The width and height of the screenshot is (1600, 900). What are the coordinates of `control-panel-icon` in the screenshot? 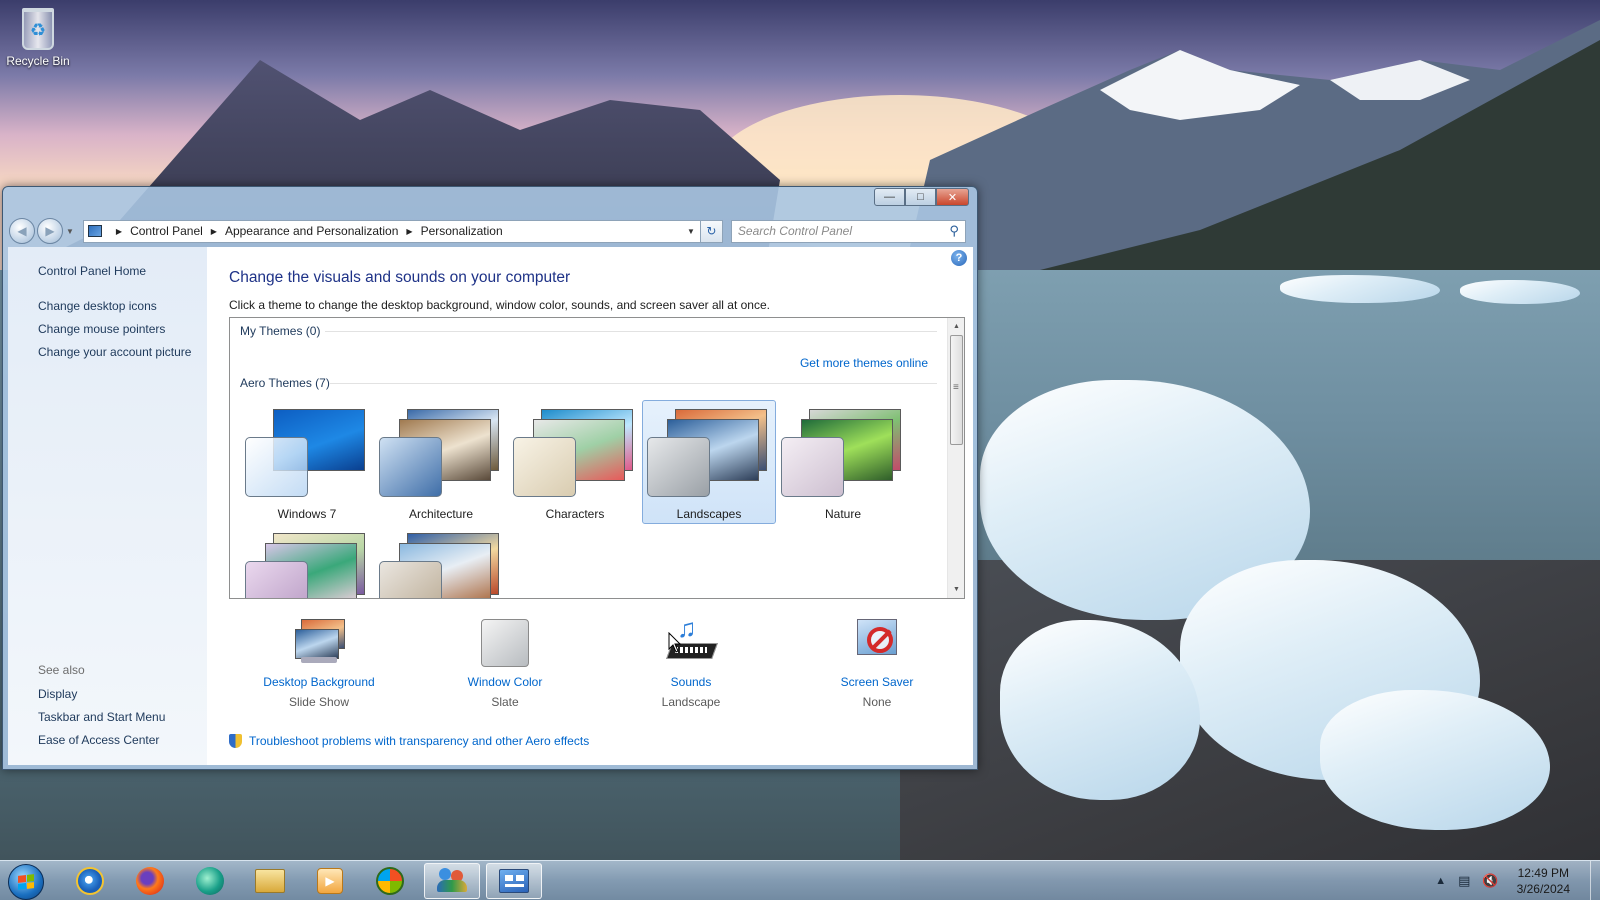 It's located at (514, 881).